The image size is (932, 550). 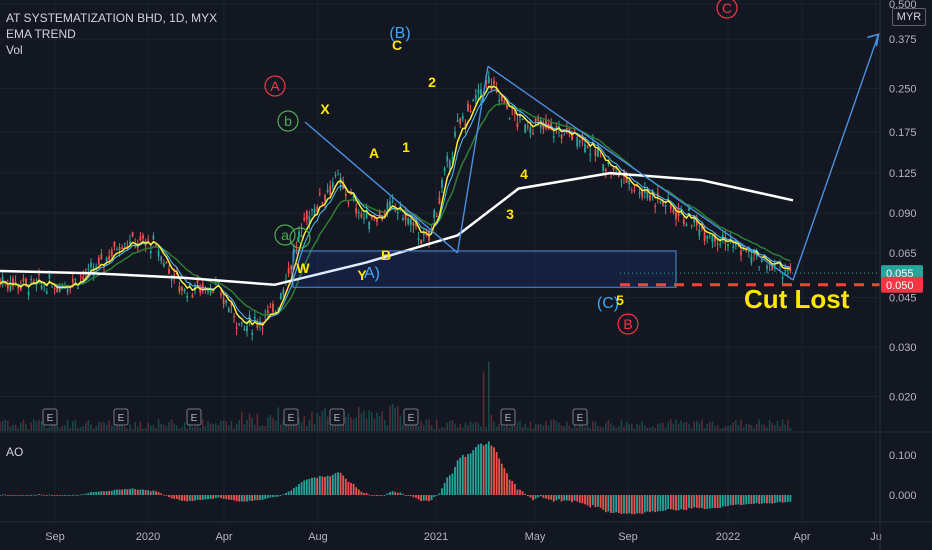 I want to click on earnings-markers: EEEEEEEE, so click(x=315, y=417).